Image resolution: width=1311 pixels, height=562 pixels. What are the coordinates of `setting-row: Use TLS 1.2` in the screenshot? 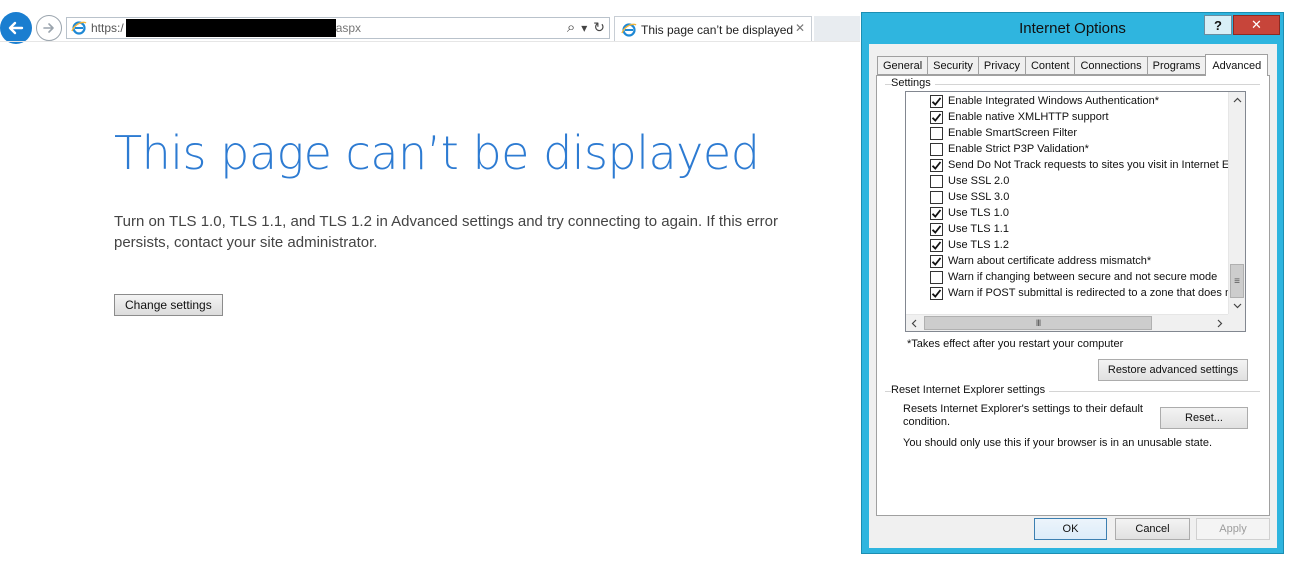 It's located at (969, 245).